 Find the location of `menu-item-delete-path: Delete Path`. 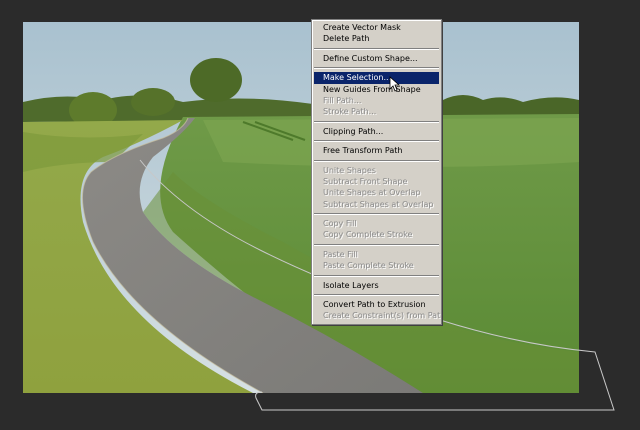

menu-item-delete-path: Delete Path is located at coordinates (376, 38).